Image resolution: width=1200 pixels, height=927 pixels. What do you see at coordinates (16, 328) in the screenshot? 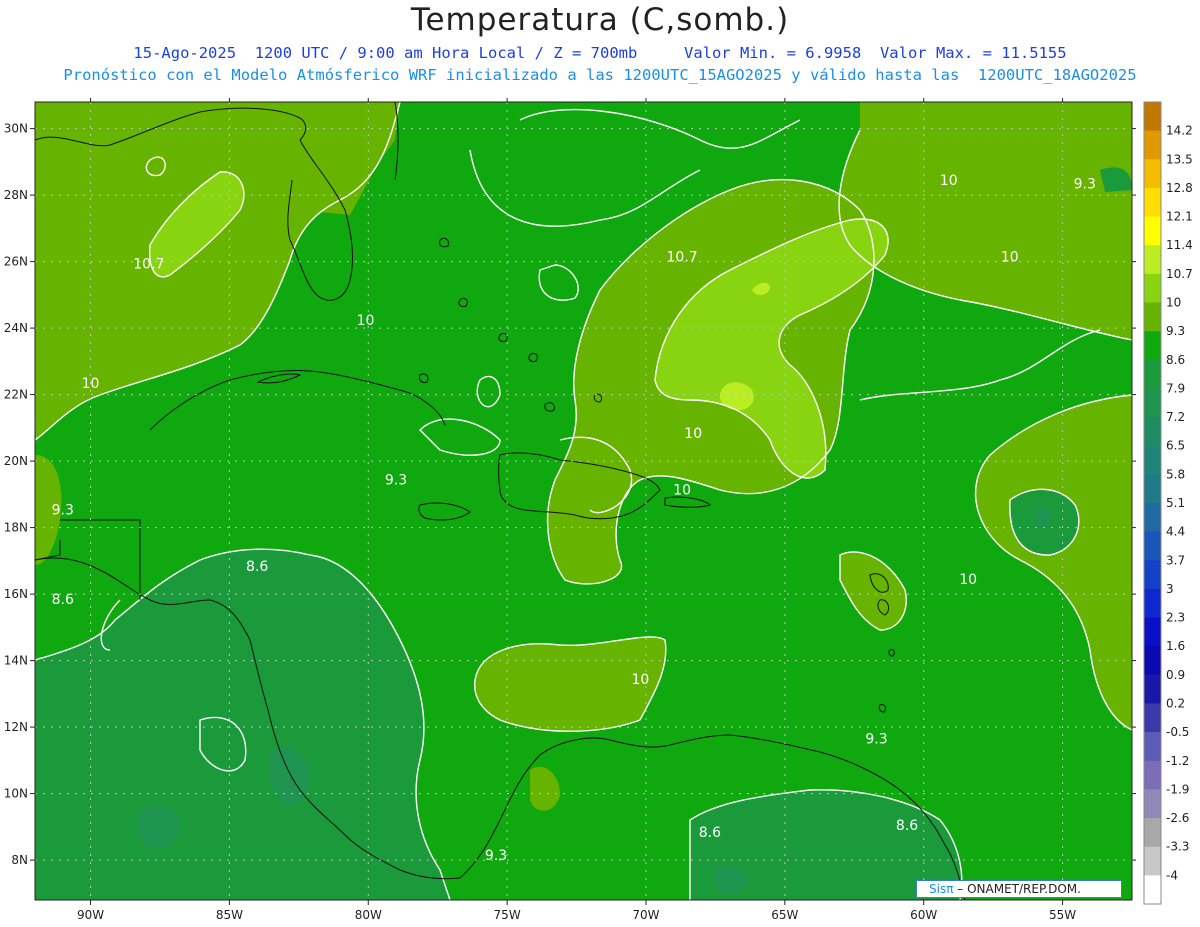
I see `lat-tick-label: 24N` at bounding box center [16, 328].